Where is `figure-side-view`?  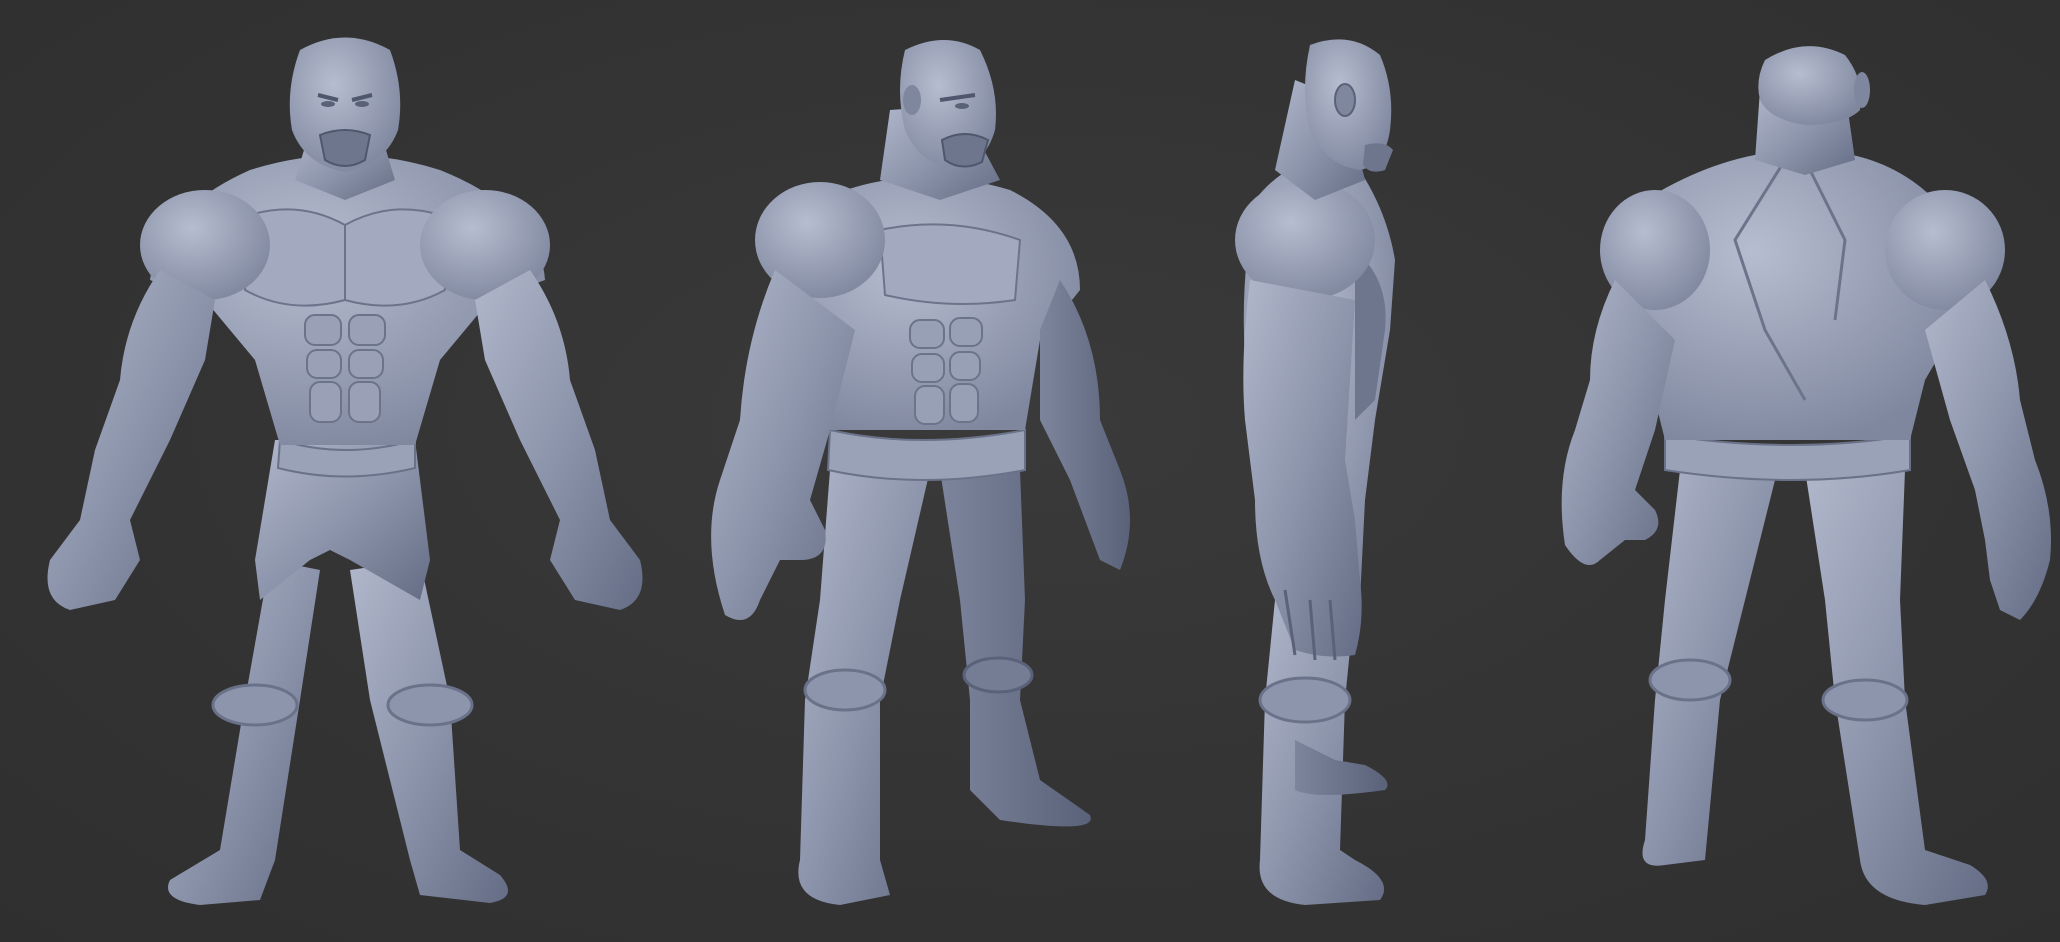 figure-side-view is located at coordinates (1315, 472).